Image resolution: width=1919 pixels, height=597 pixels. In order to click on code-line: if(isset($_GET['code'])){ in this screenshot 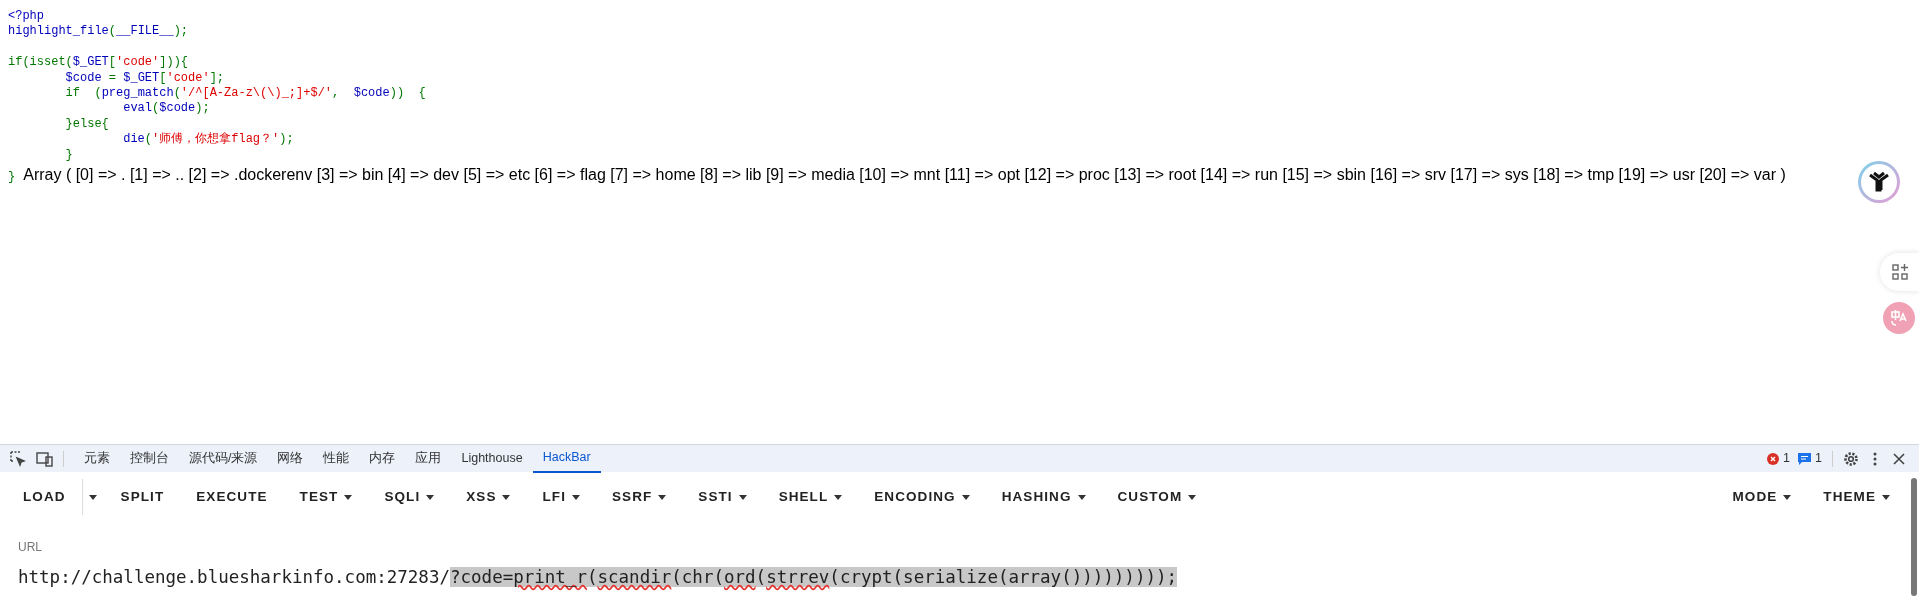, I will do `click(99, 63)`.